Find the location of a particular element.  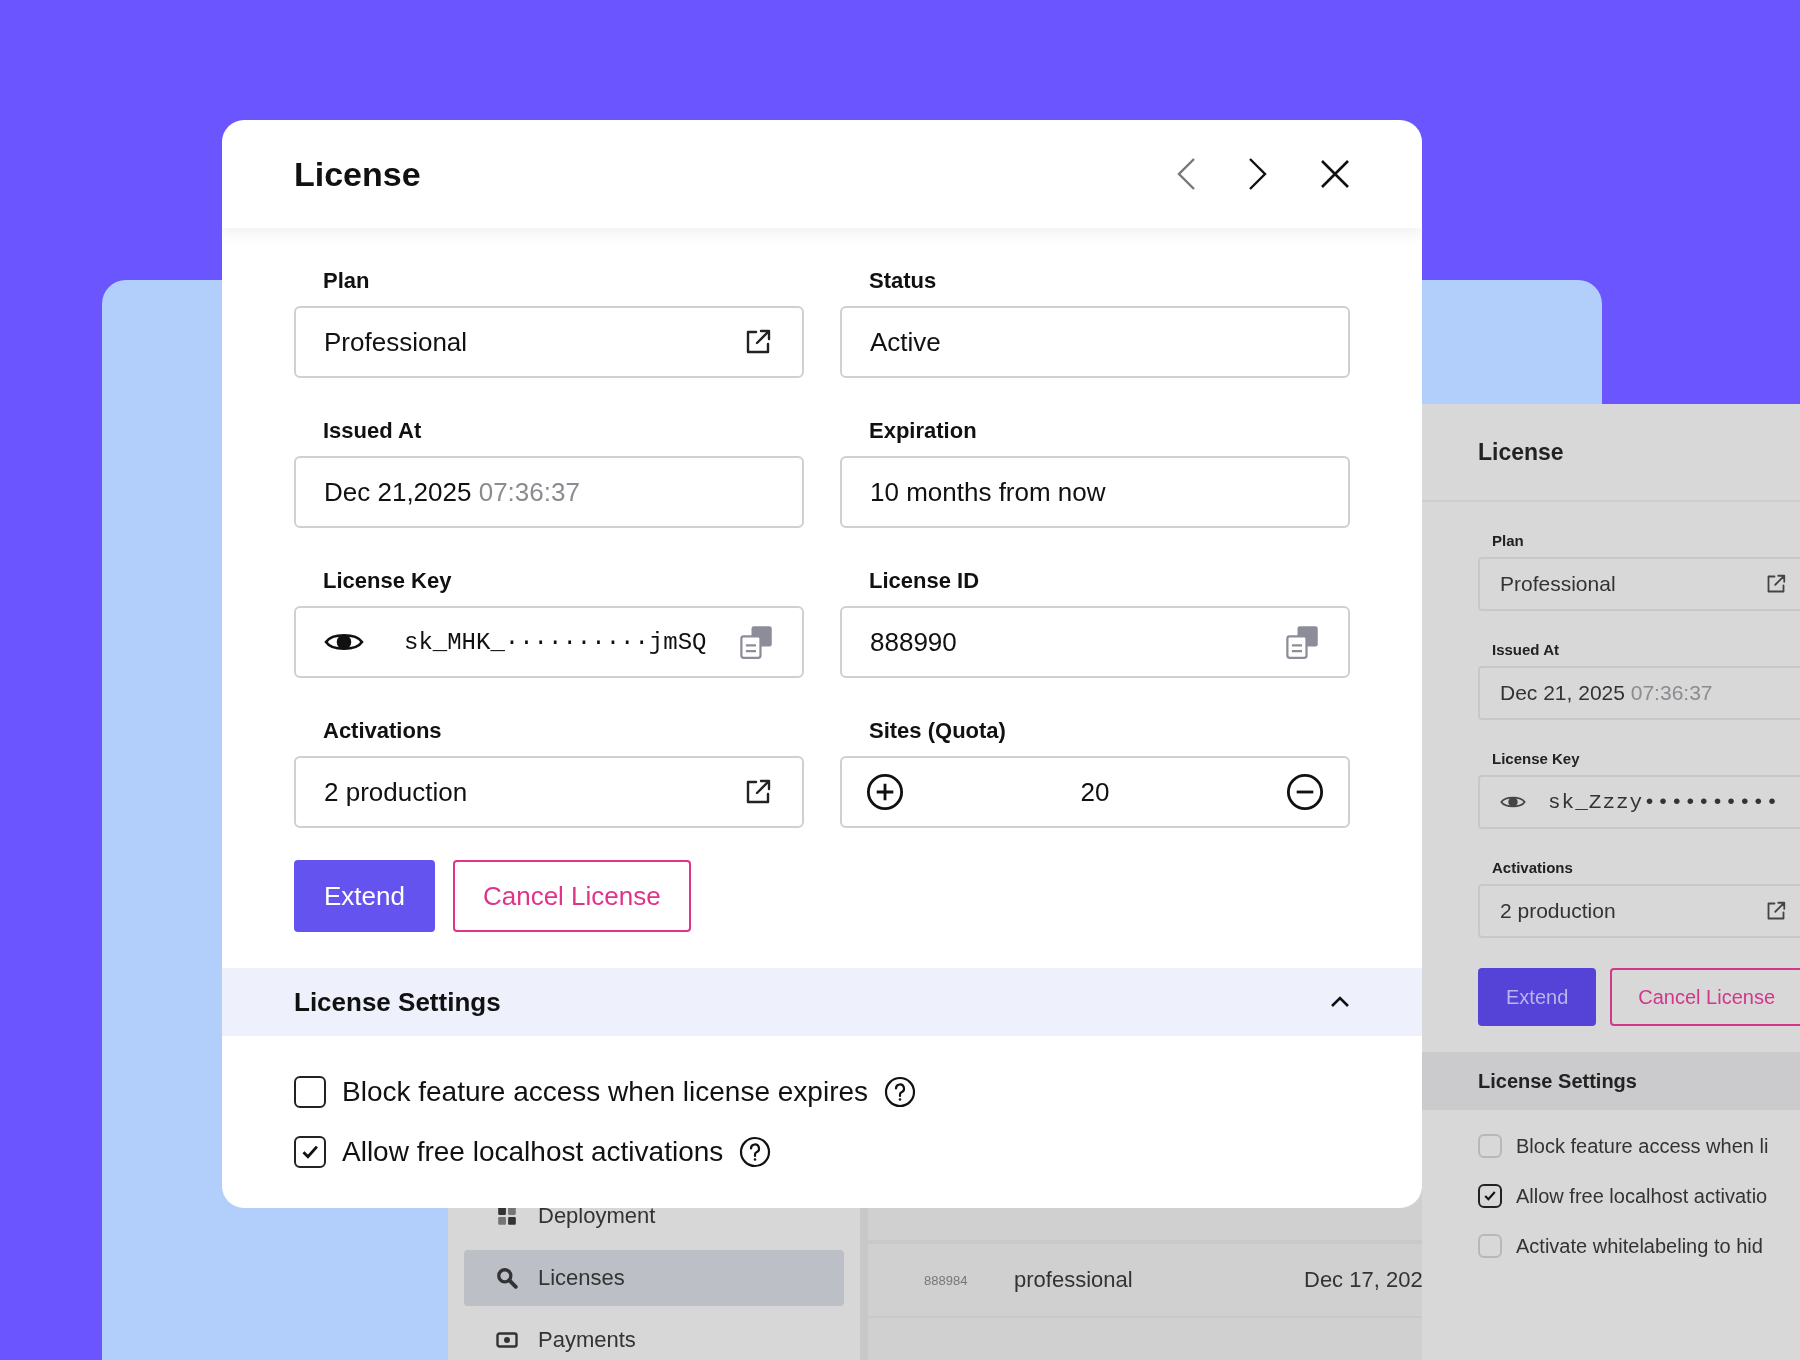

option-label: Activate whitelabeling to hid is located at coordinates (1639, 1246).